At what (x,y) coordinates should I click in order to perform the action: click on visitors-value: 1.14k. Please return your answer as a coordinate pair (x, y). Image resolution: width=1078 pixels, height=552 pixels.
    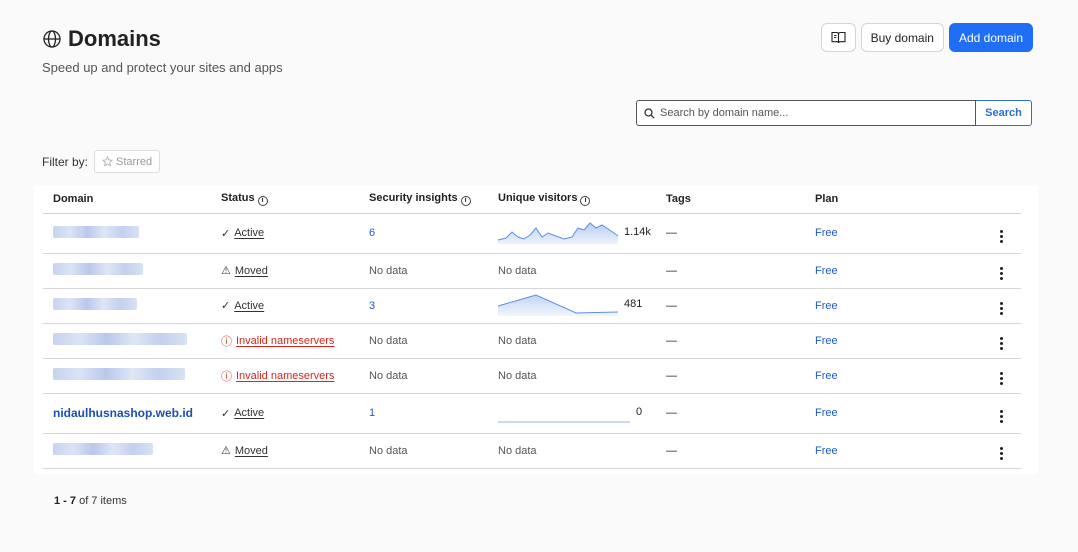
    Looking at the image, I should click on (637, 231).